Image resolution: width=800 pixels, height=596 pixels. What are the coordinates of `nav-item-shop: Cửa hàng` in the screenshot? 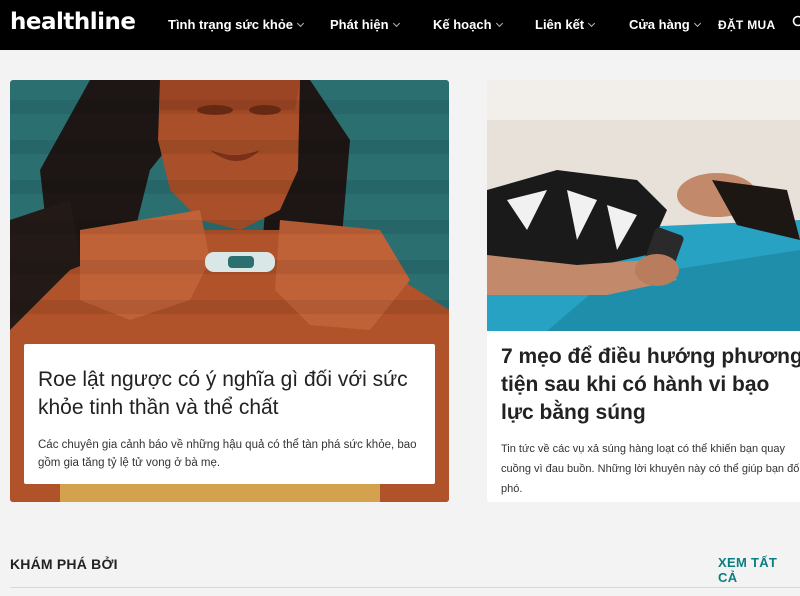 It's located at (665, 24).